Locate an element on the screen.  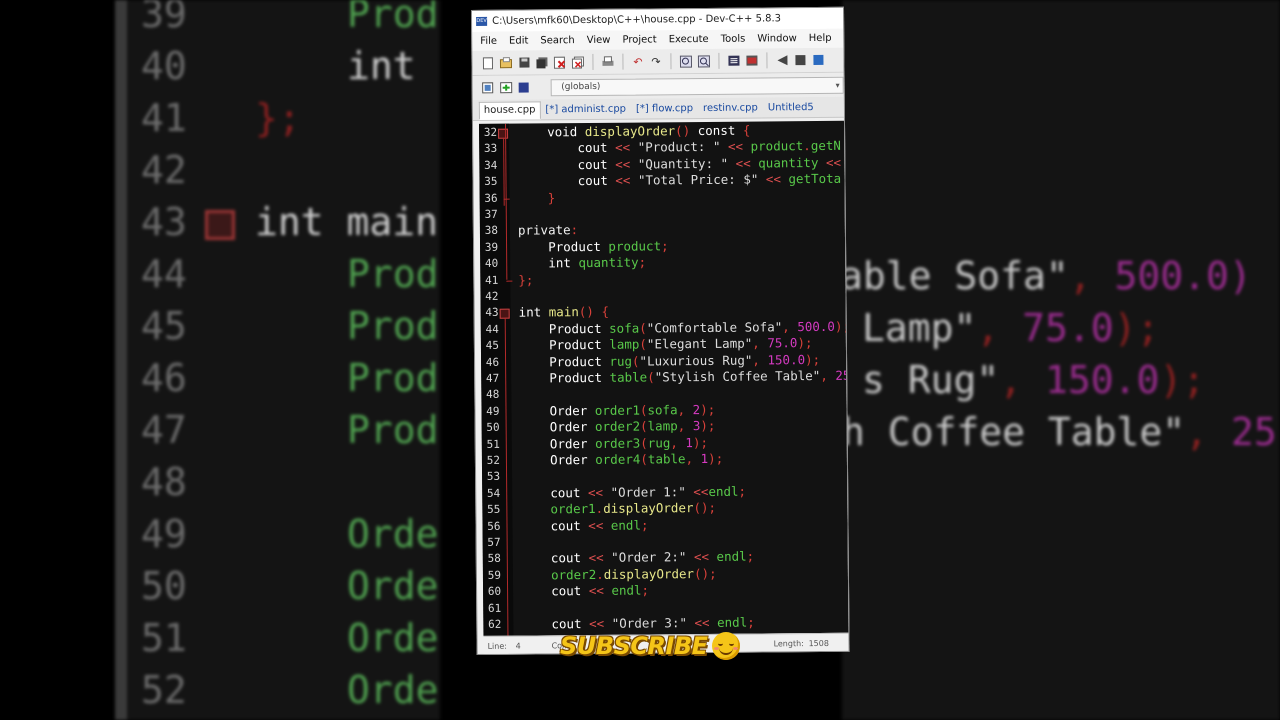
find-icon is located at coordinates (685, 61).